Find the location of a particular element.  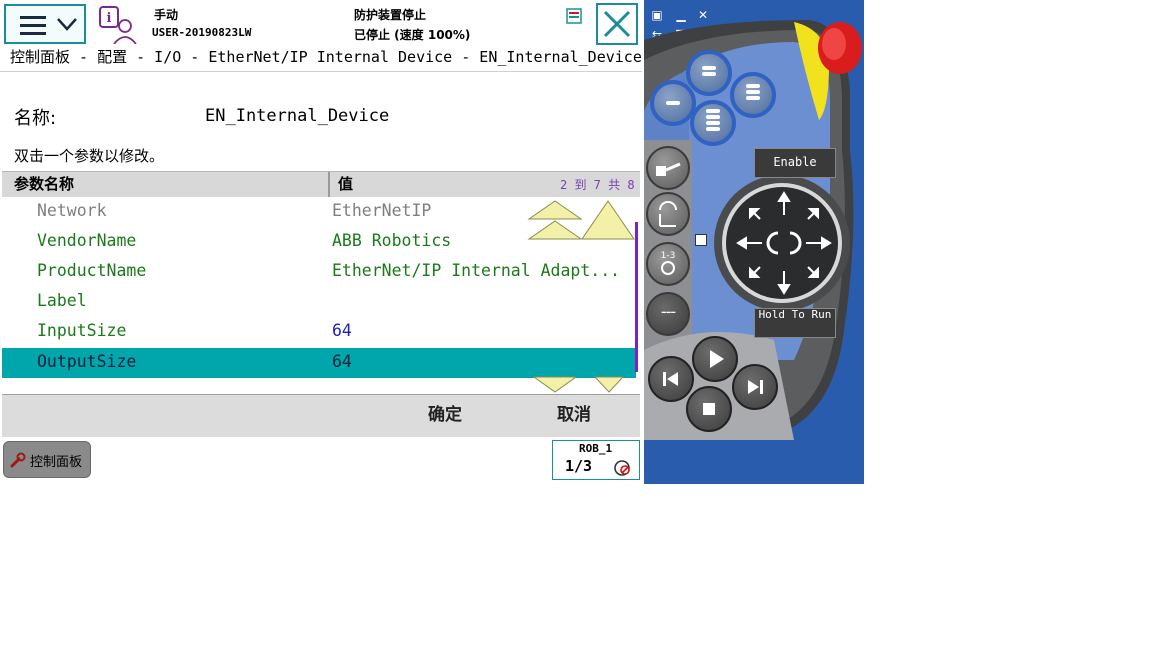

select-mechanical-unit-button is located at coordinates (668, 168).